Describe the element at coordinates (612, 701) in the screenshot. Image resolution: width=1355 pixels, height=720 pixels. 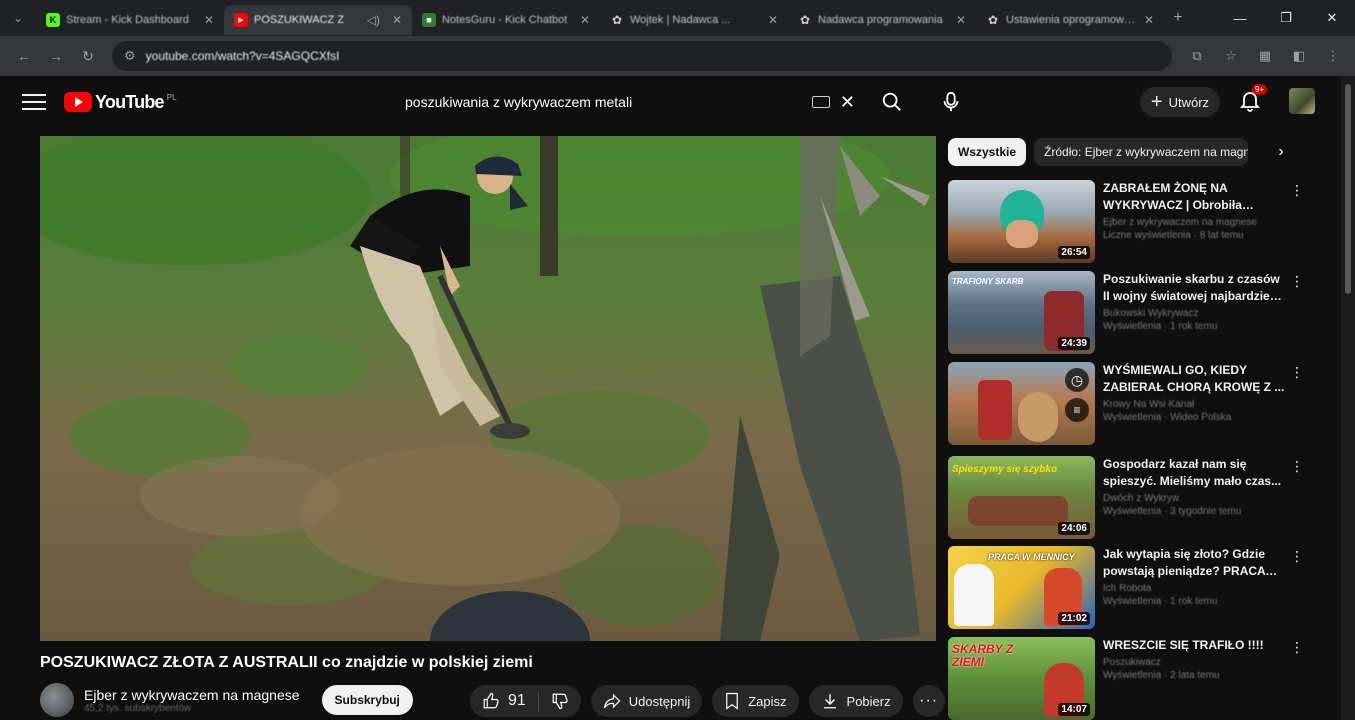
I see `share-icon` at that location.